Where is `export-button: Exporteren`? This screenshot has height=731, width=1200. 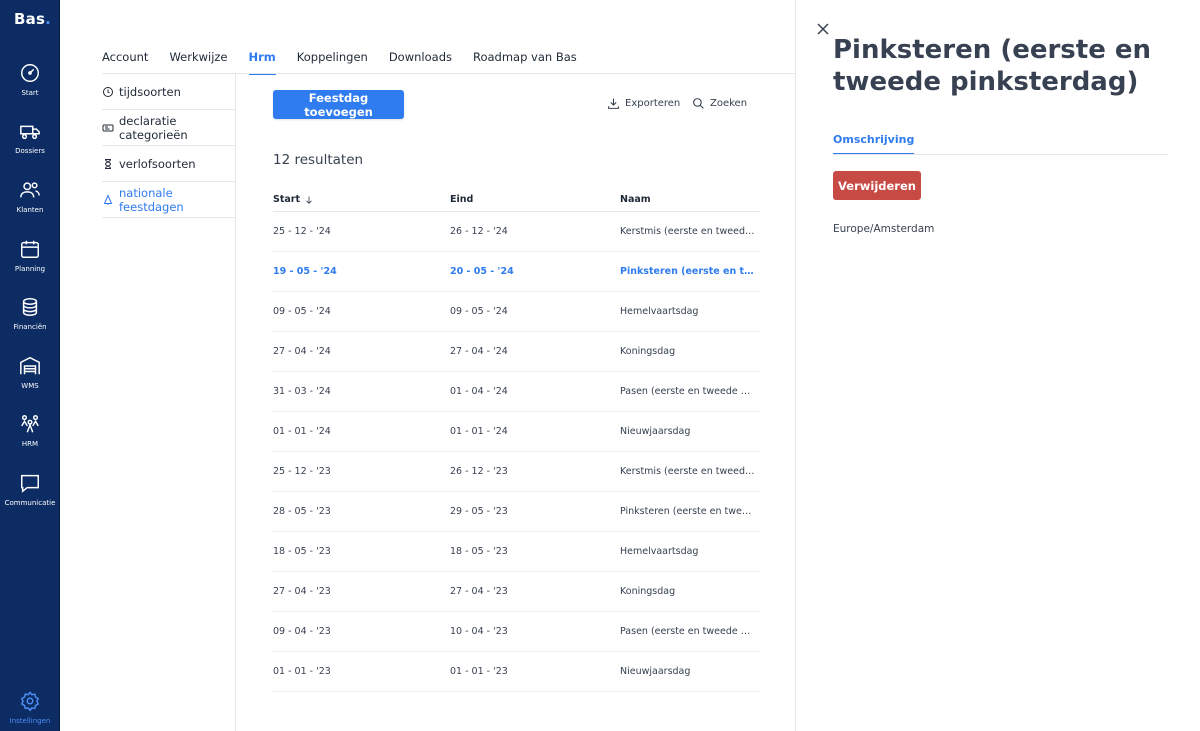
export-button: Exporteren is located at coordinates (643, 103).